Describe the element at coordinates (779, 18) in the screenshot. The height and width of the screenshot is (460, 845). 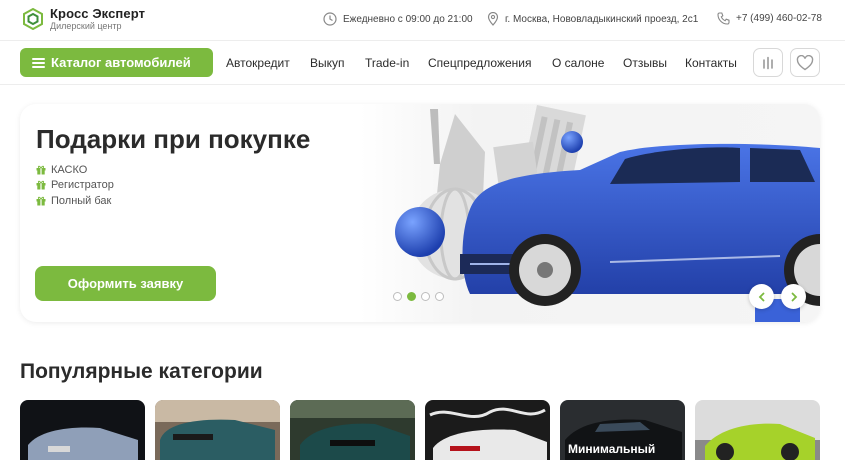
I see `phone-text: +7 (499) 460-02-78` at that location.